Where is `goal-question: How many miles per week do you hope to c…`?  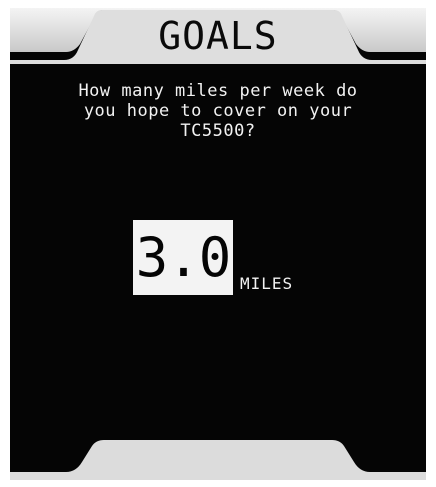
goal-question: How many miles per week do you hope to c… is located at coordinates (218, 111).